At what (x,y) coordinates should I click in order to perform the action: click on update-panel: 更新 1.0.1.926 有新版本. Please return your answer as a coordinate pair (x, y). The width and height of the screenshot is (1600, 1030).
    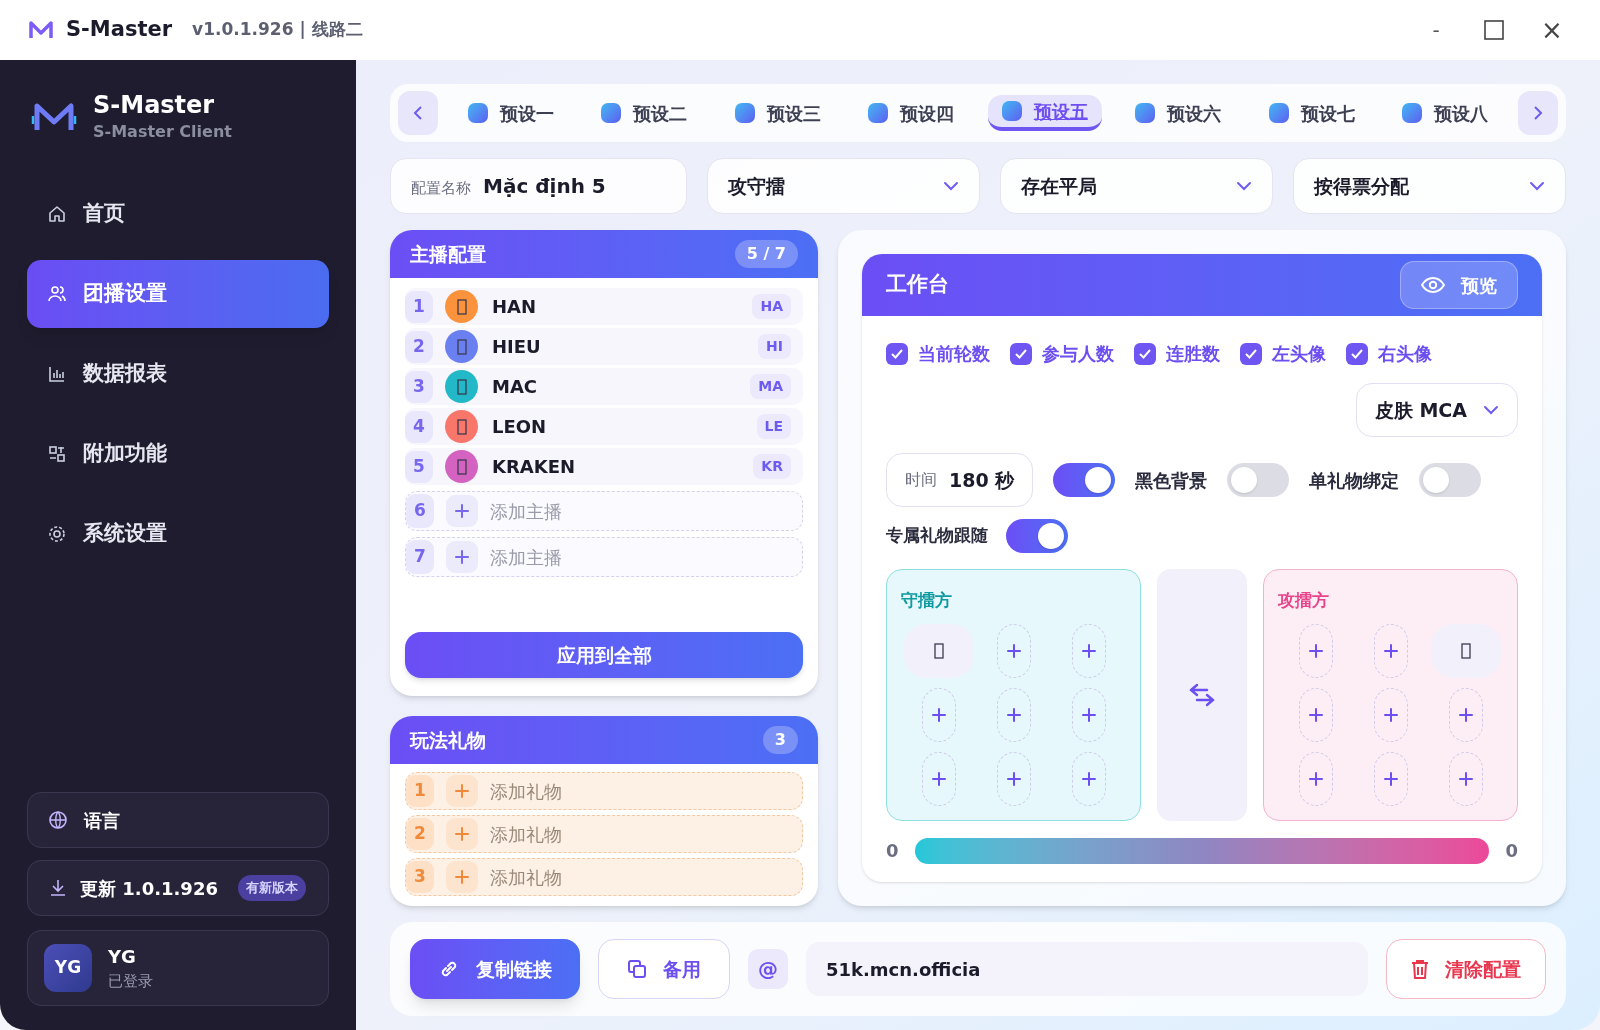
    Looking at the image, I should click on (178, 888).